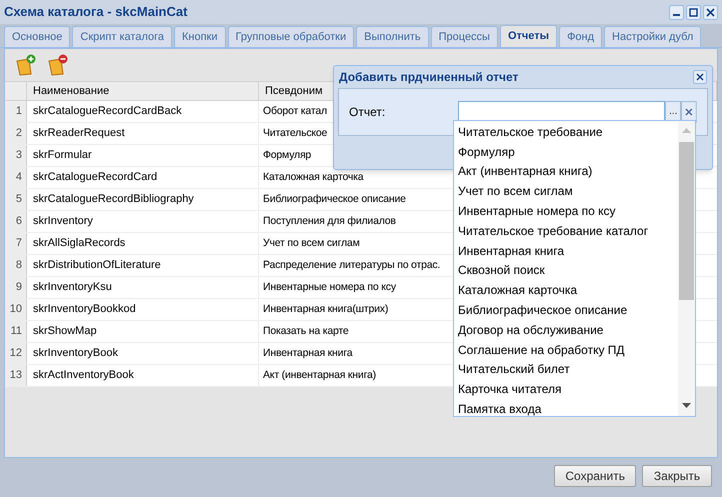 Image resolution: width=722 pixels, height=497 pixels. I want to click on table-cell-text: Библиографическое описание, so click(334, 199).